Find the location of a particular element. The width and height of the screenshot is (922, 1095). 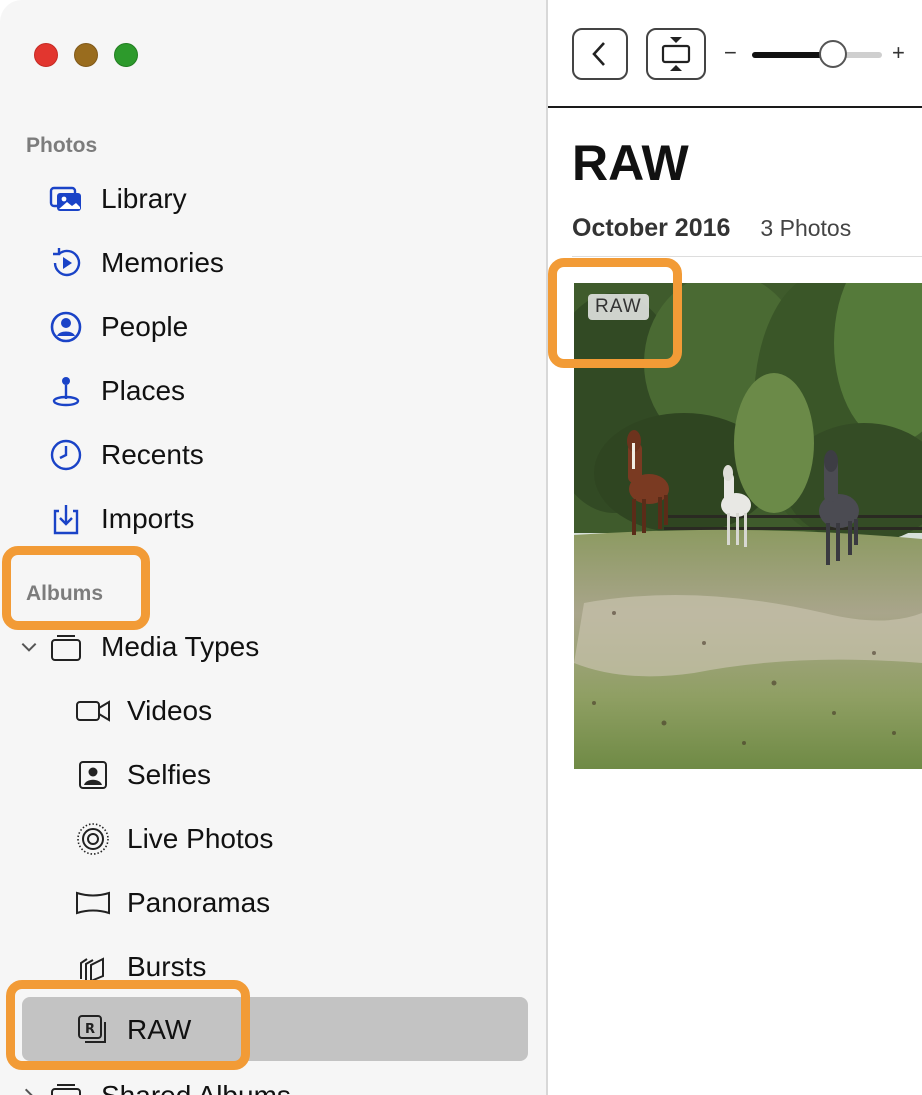

sidebar-item-shared-albums: Shared Albums is located at coordinates (265, 1080).